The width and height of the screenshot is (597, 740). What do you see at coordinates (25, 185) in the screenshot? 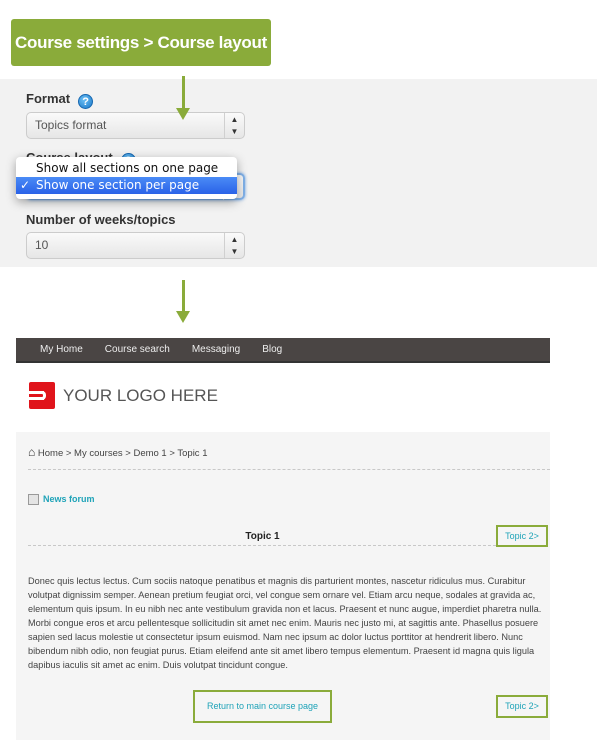
I see `checkmark-icon: ✓` at bounding box center [25, 185].